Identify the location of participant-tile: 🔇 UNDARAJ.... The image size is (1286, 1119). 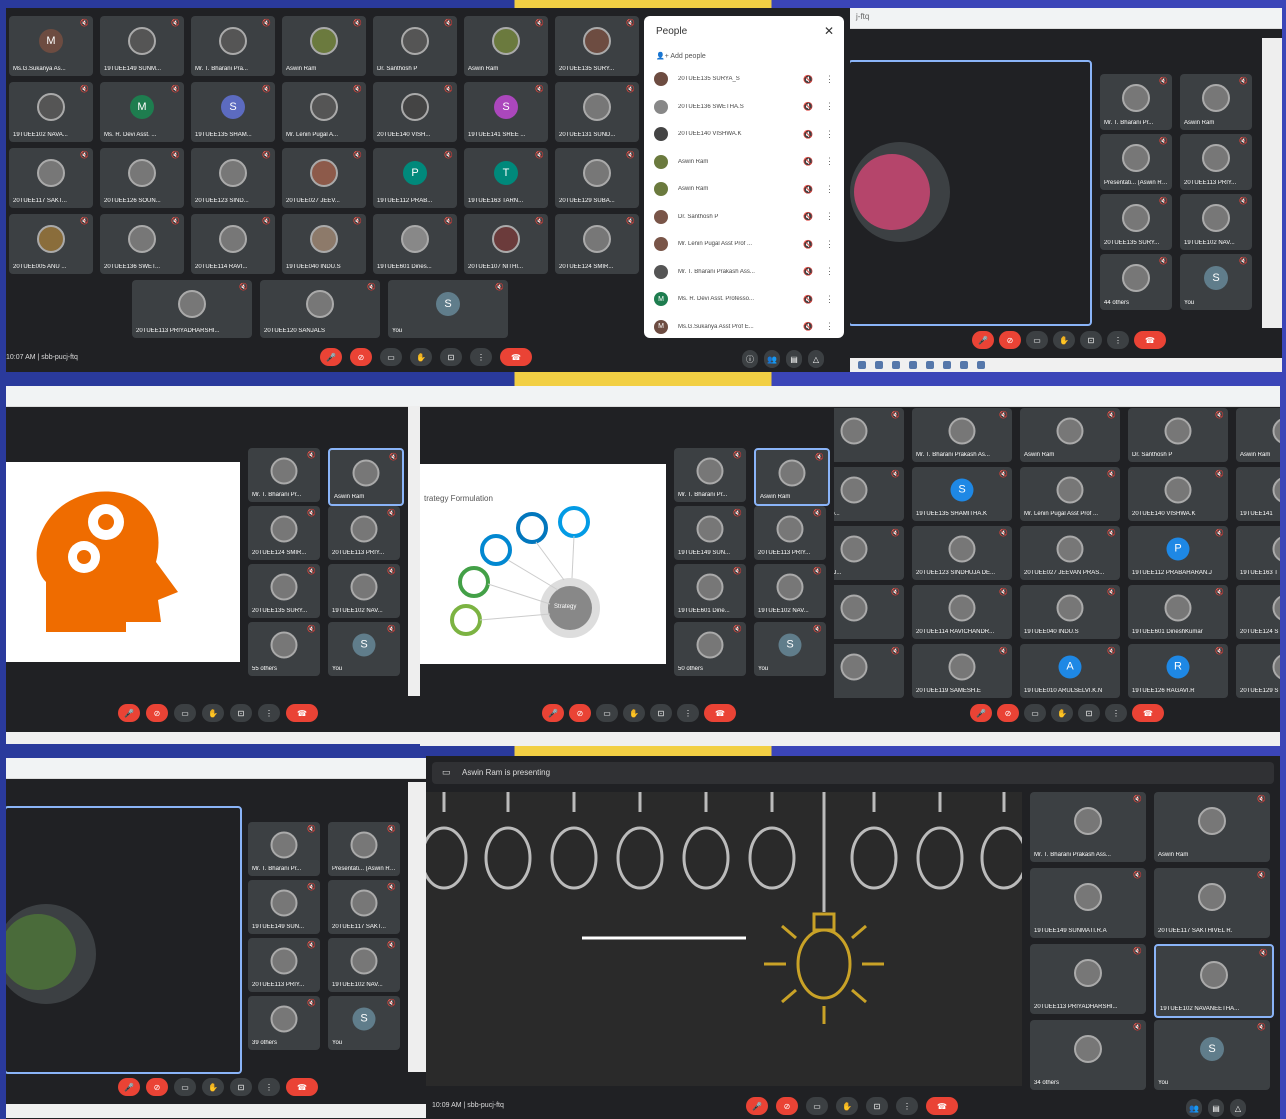
(869, 553).